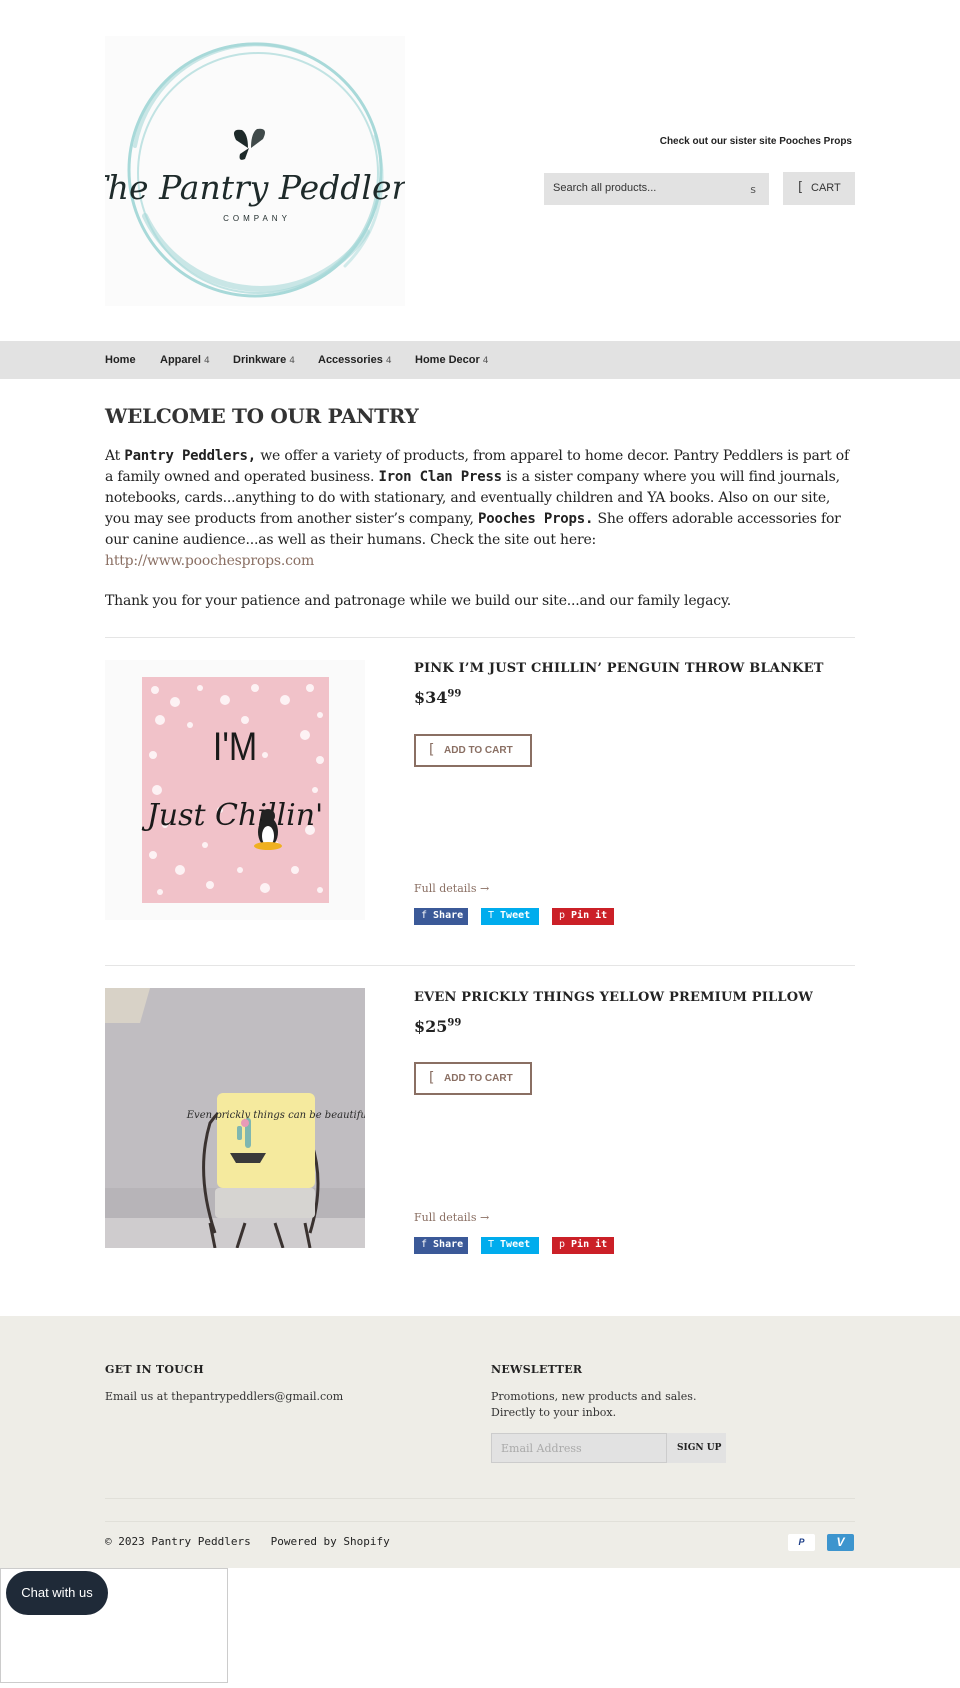 The image size is (960, 1688). What do you see at coordinates (355, 360) in the screenshot?
I see `nav-item-accessories: Accessories 4` at bounding box center [355, 360].